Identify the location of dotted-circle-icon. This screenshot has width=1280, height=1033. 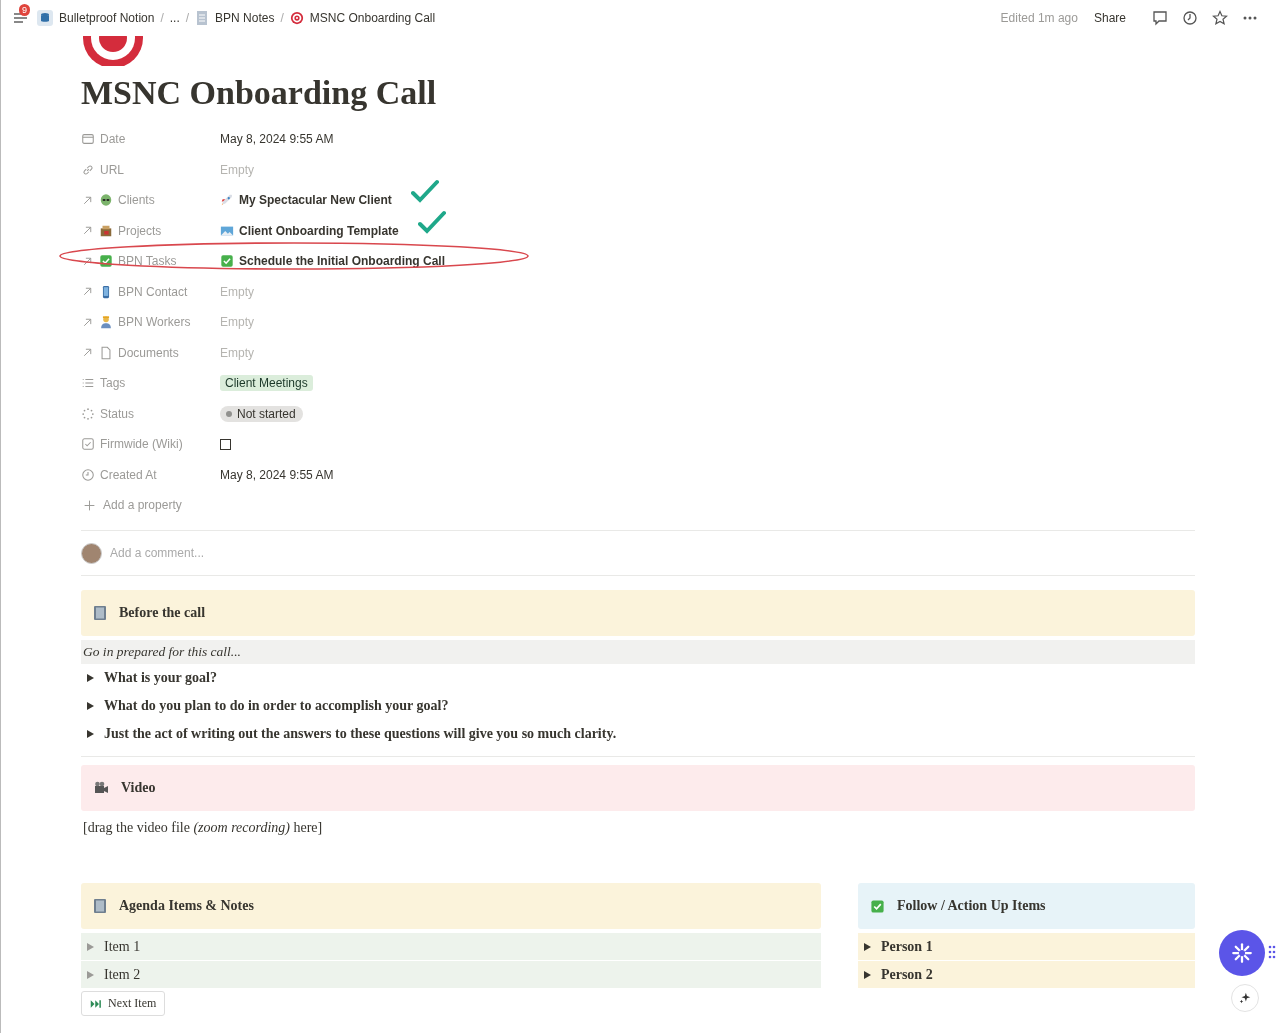
(88, 413).